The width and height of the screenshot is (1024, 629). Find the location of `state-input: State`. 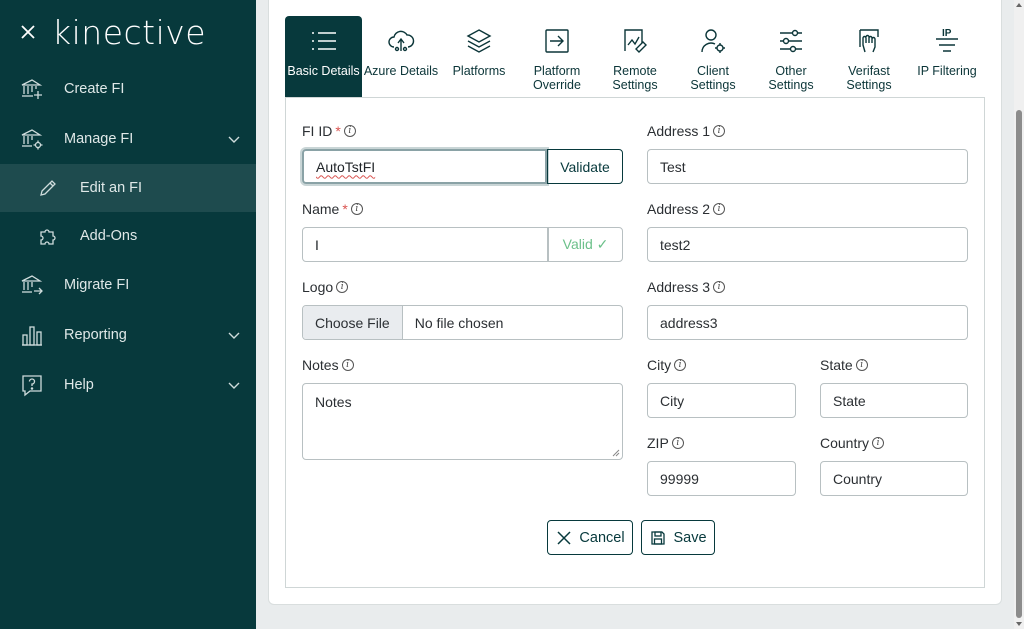

state-input: State is located at coordinates (894, 400).